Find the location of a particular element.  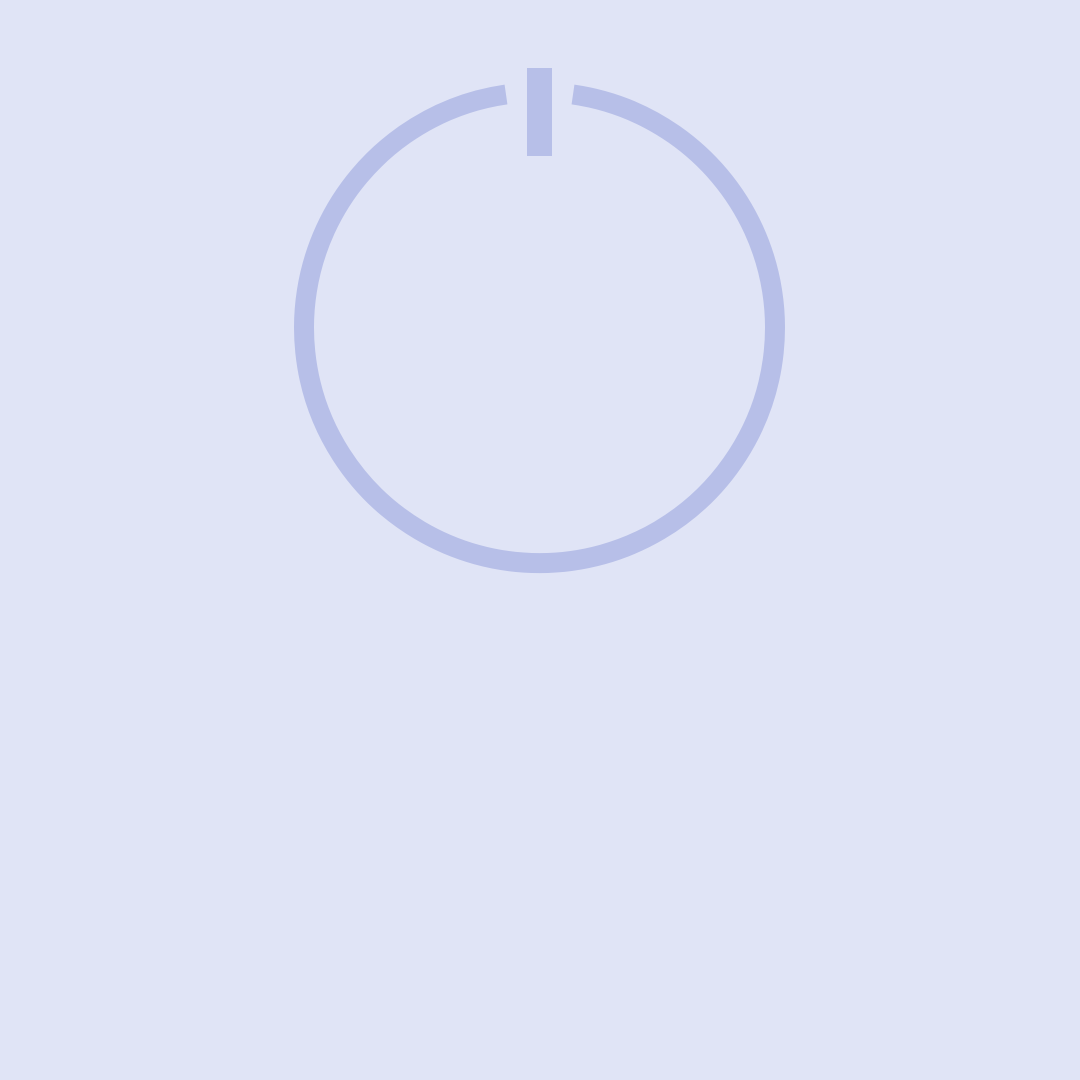

power-icon-bar is located at coordinates (539, 112).